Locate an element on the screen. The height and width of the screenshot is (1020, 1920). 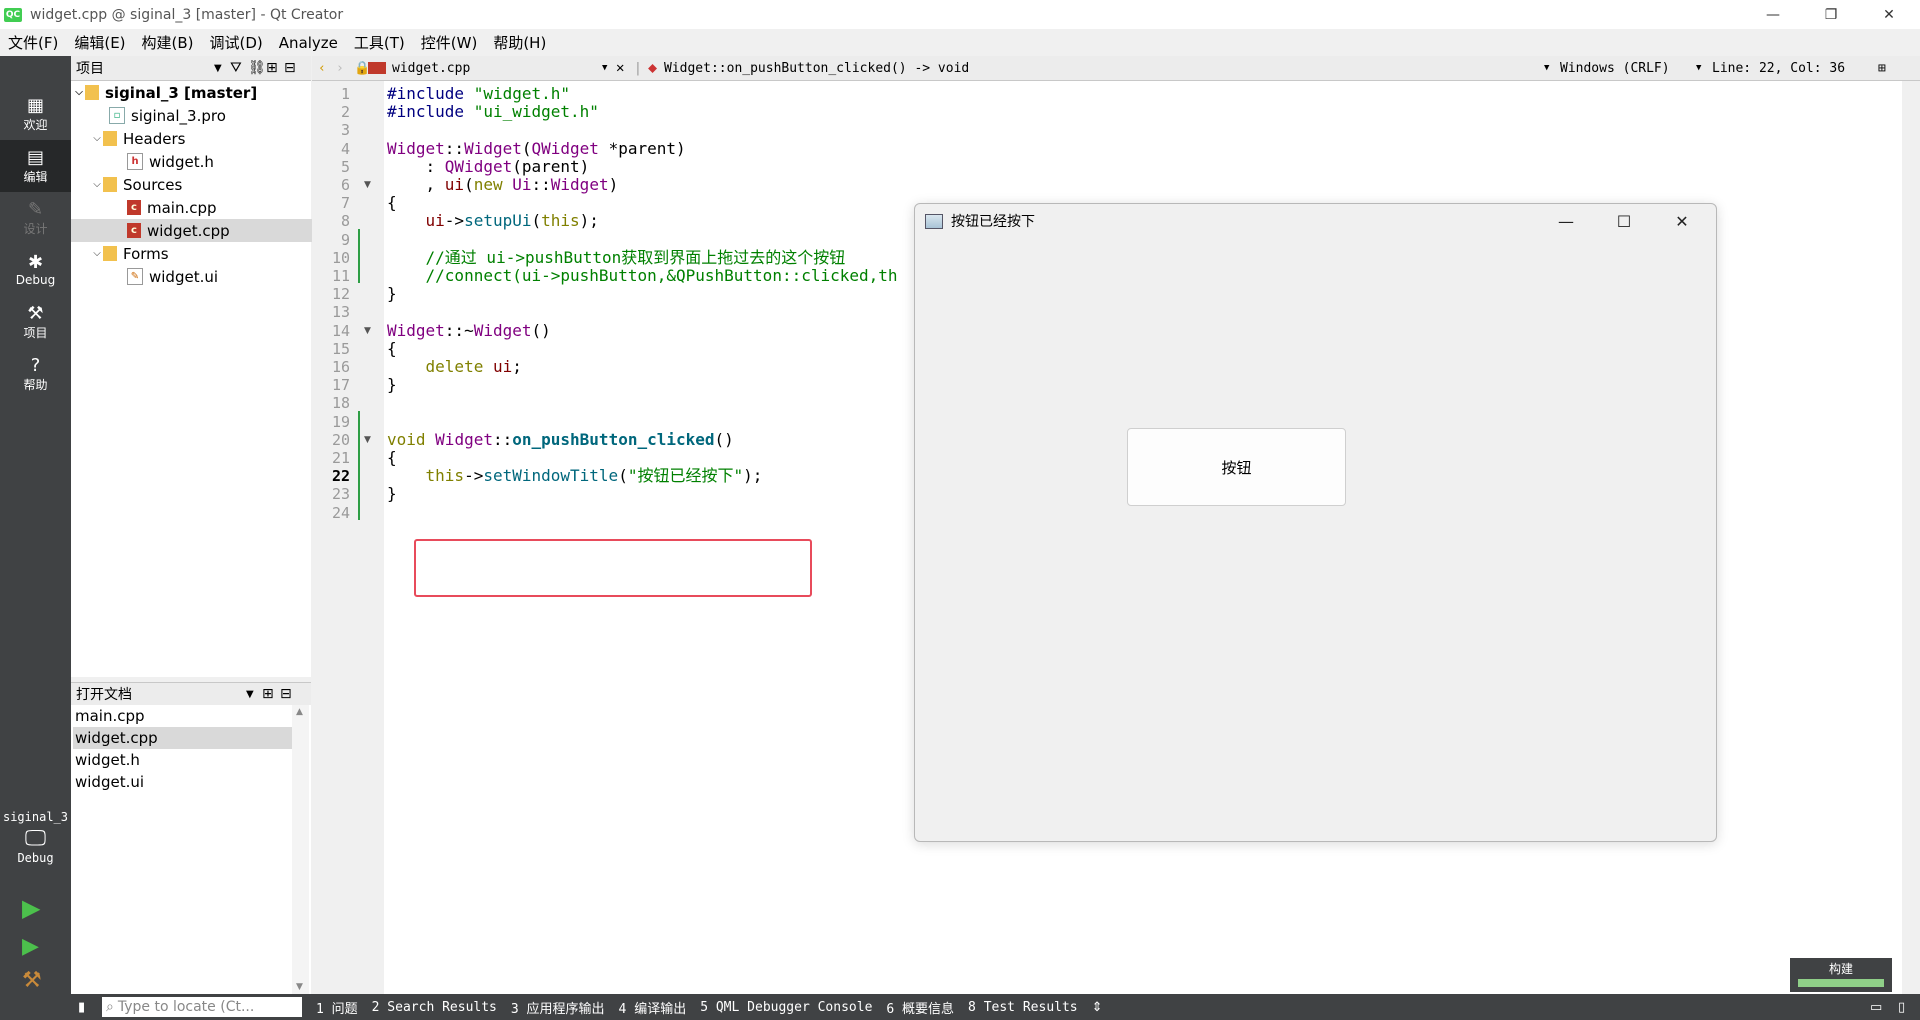
menu-debug: 调试(D) is located at coordinates (236, 42).